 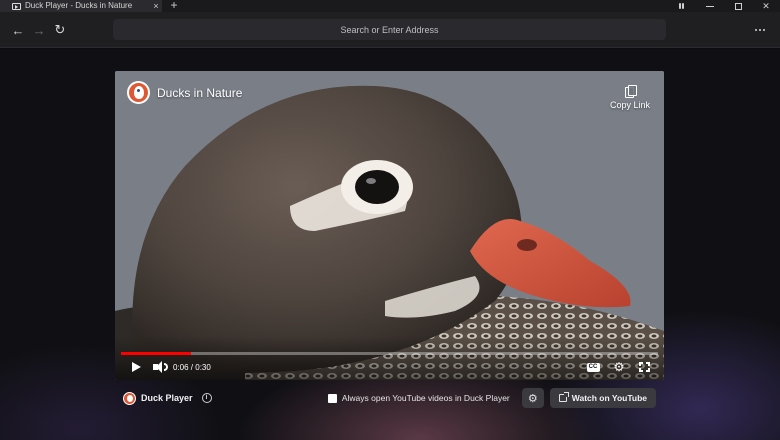 I want to click on time-display: 0:06 / 0:30, so click(x=192, y=367).